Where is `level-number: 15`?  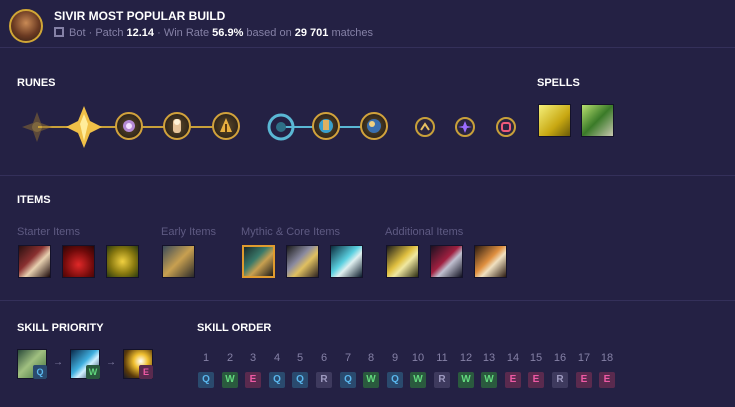
level-number: 15 is located at coordinates (536, 358).